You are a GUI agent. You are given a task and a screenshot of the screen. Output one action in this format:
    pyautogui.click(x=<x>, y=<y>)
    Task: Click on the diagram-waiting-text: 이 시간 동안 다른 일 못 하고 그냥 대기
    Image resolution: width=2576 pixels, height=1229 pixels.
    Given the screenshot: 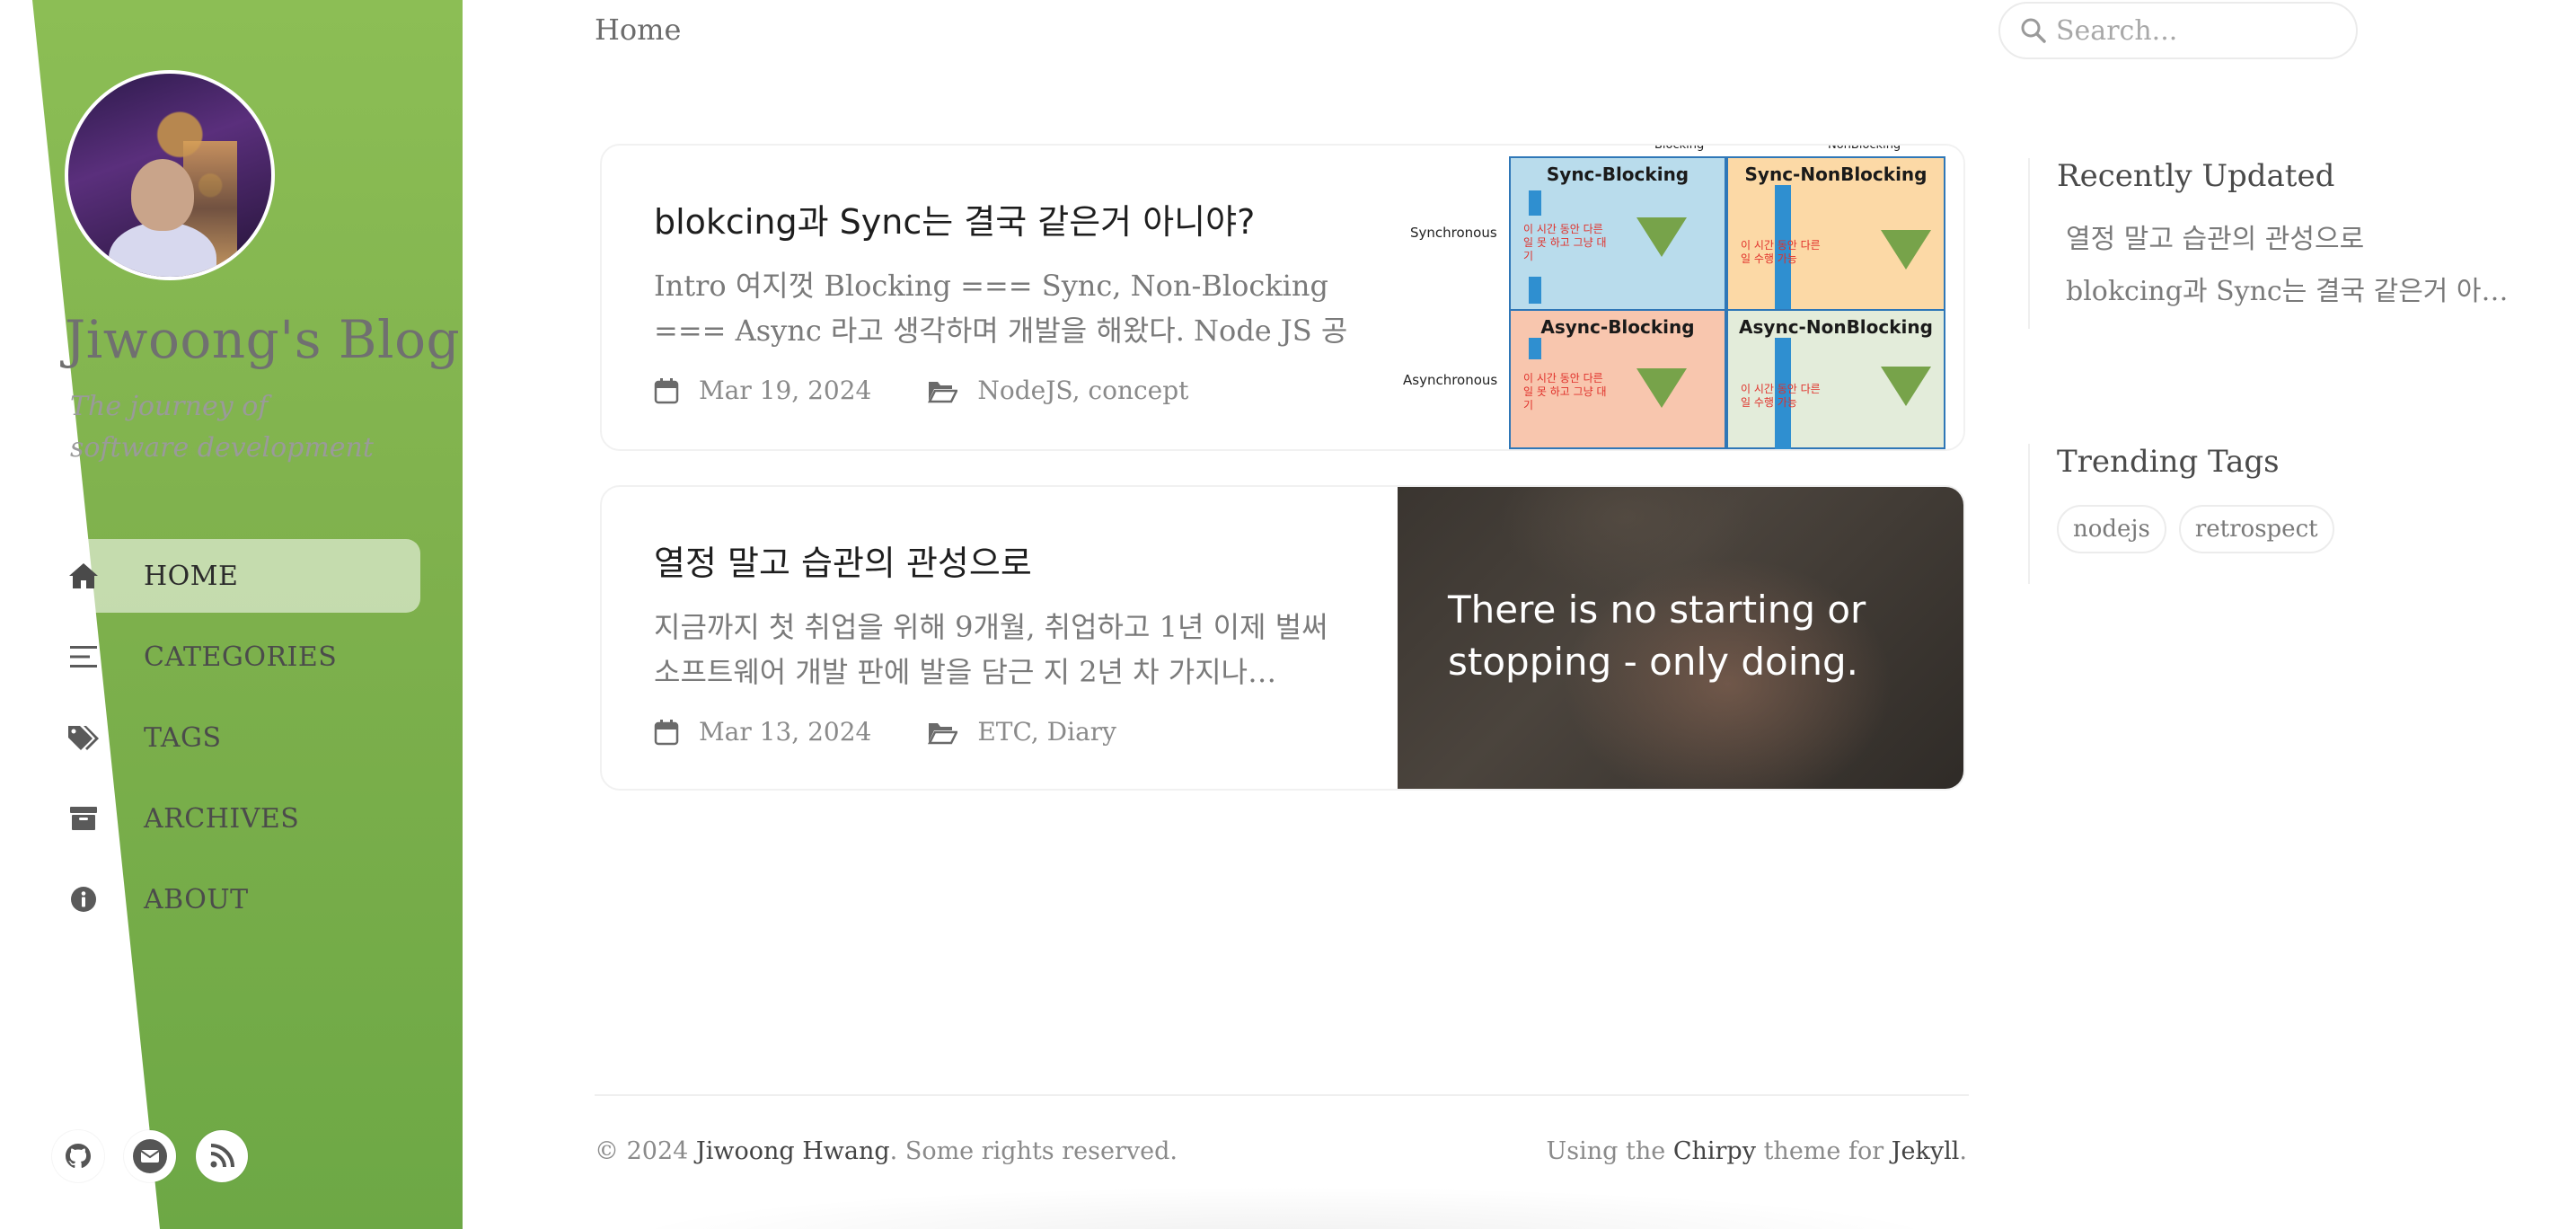 What is the action you would take?
    pyautogui.click(x=1565, y=242)
    